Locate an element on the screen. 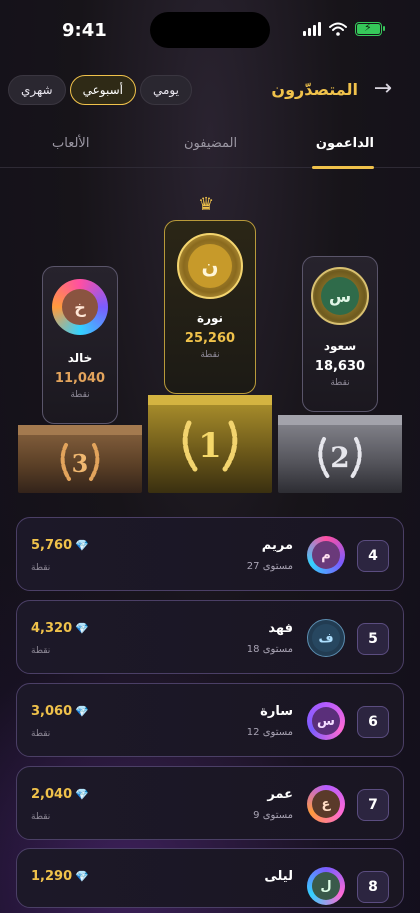  leaderboard-row: 5 ف فهد مستوى 18 4,320 💎 نقطة is located at coordinates (210, 637).